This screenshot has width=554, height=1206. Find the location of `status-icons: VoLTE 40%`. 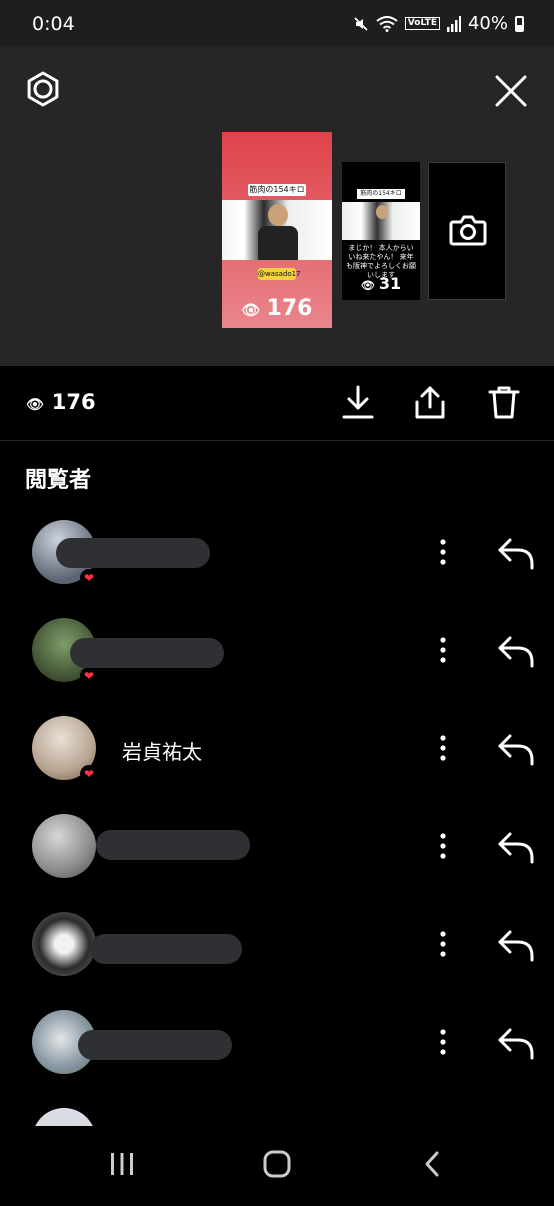

status-icons: VoLTE 40% is located at coordinates (438, 23).